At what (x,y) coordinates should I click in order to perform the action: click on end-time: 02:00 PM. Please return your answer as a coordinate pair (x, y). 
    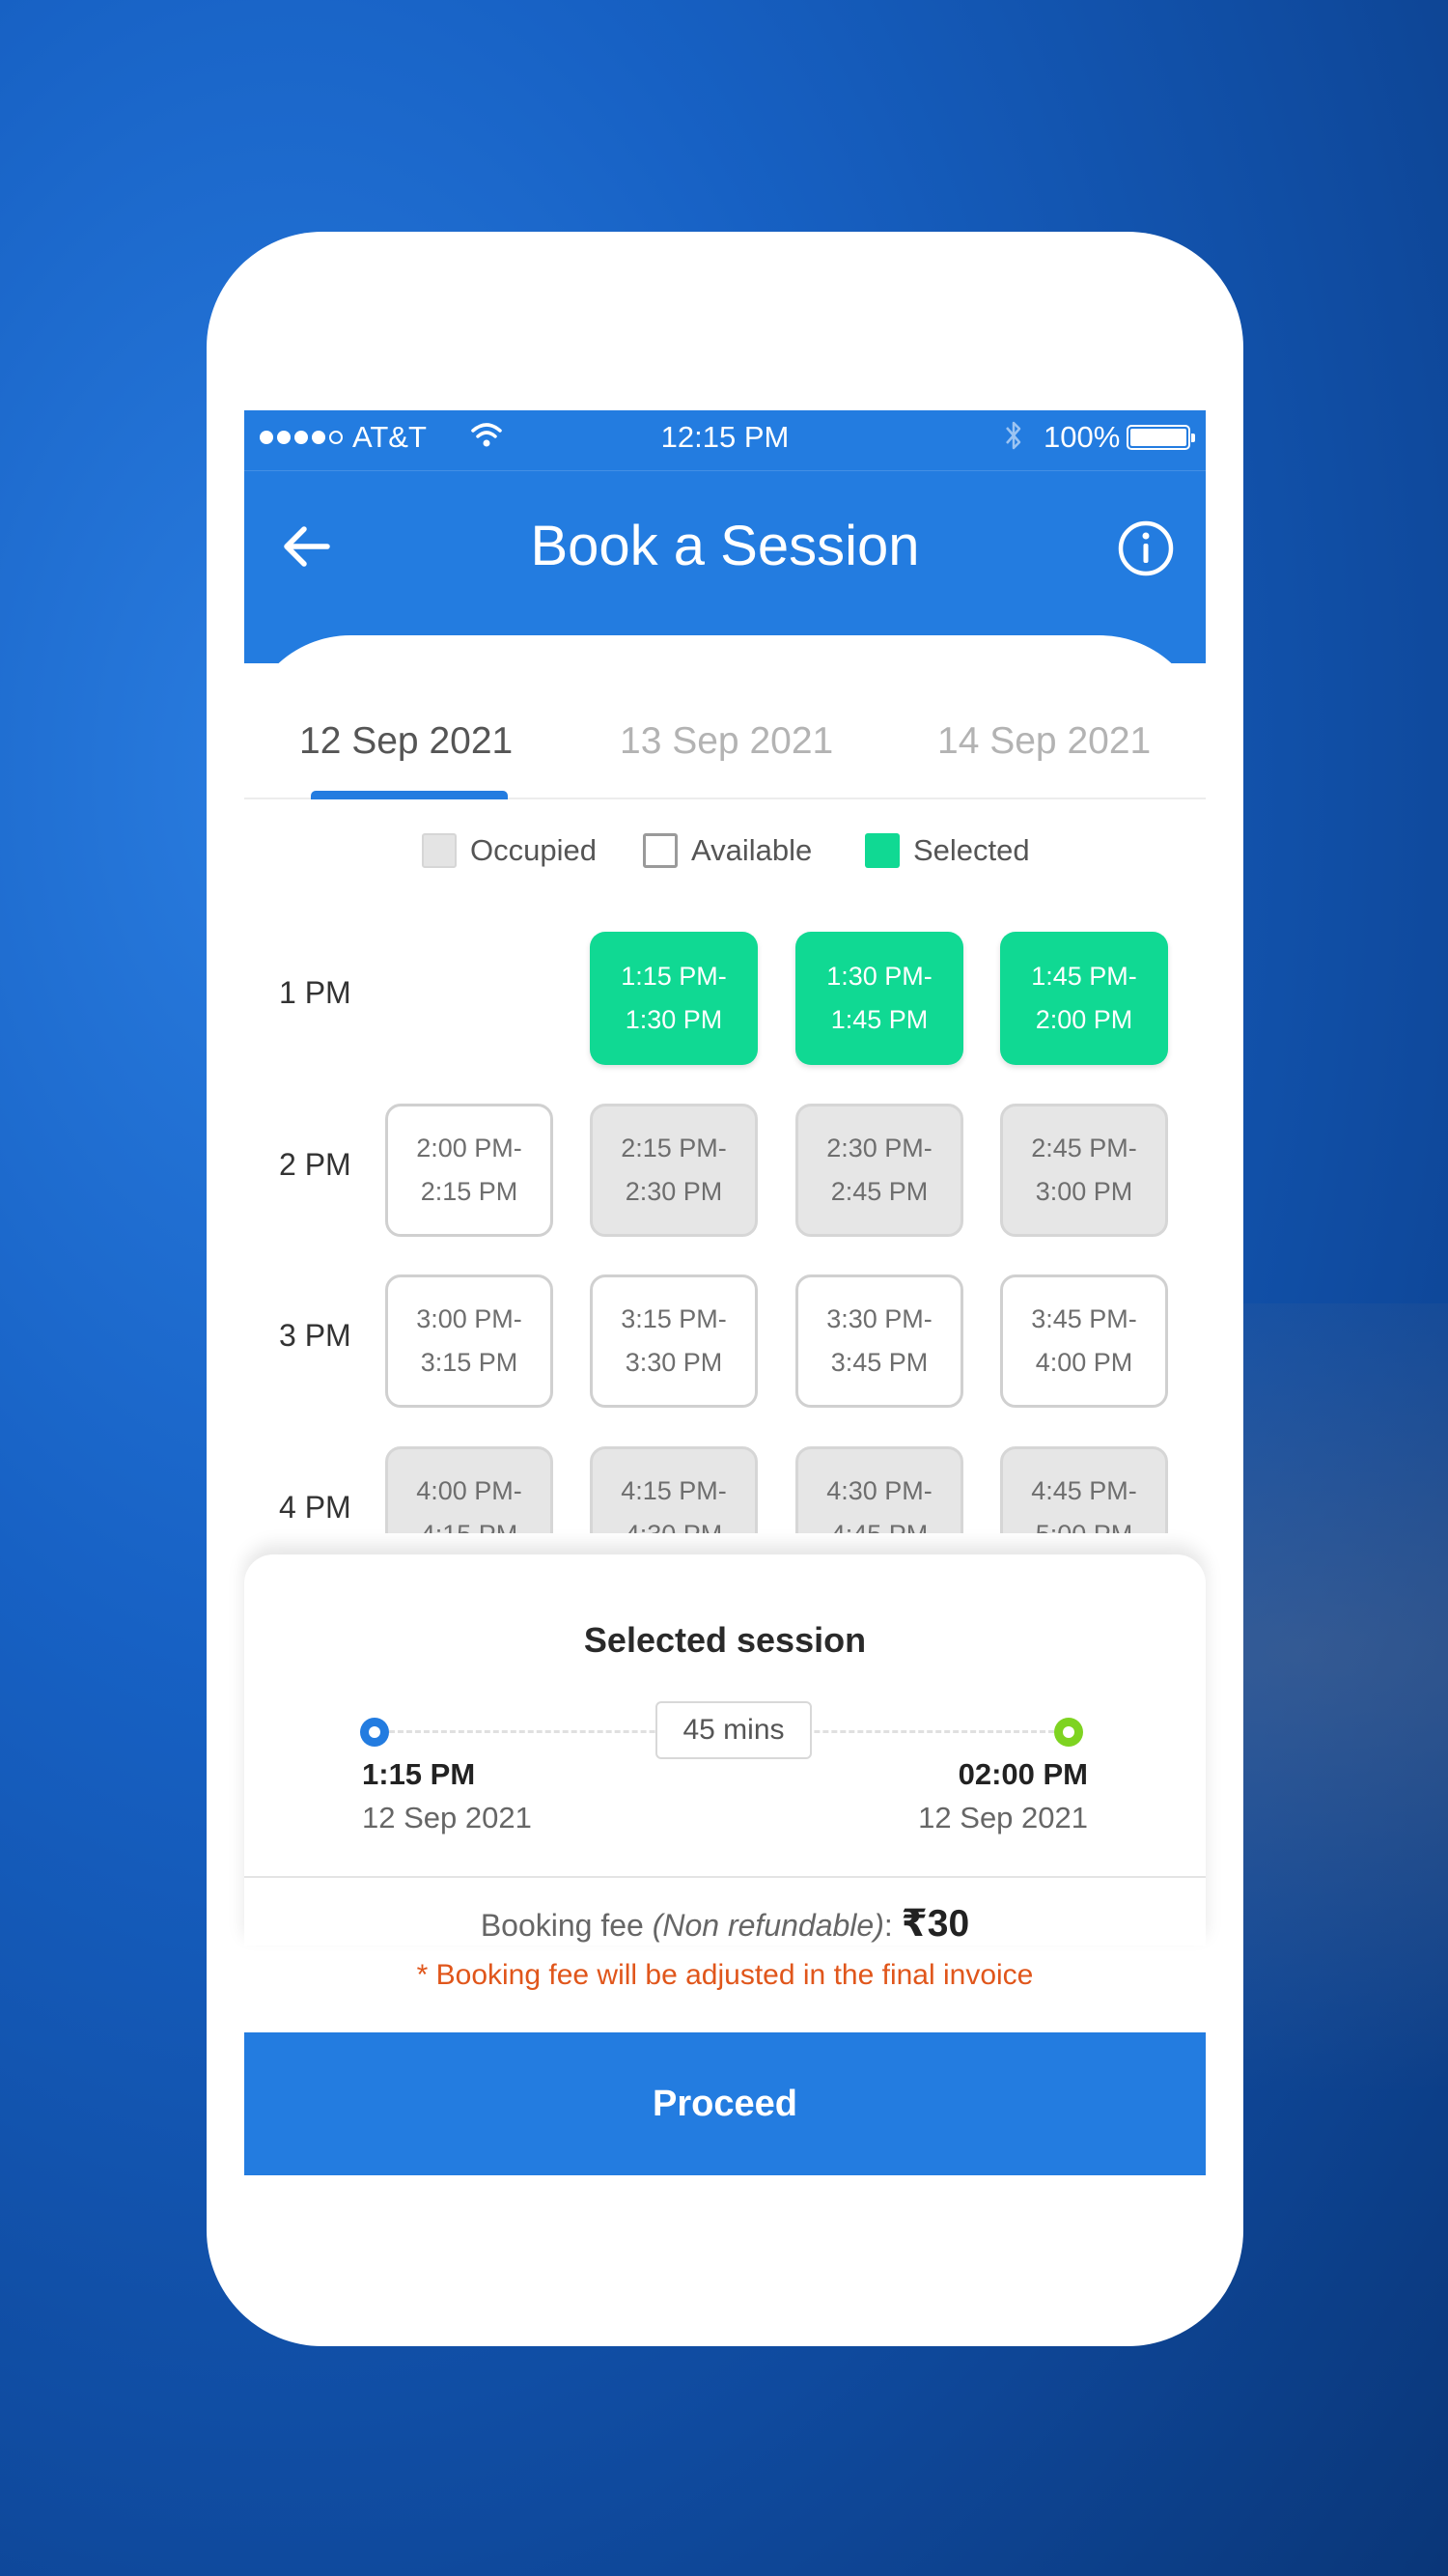
    Looking at the image, I should click on (1023, 1774).